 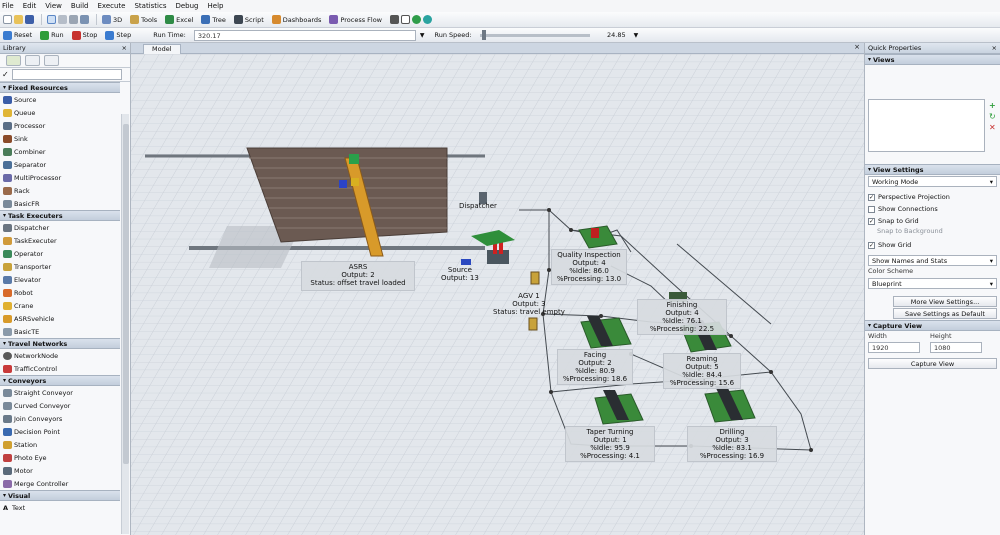 I want to click on show-grid-checkbox: ✓ Show Grid, so click(x=932, y=245).